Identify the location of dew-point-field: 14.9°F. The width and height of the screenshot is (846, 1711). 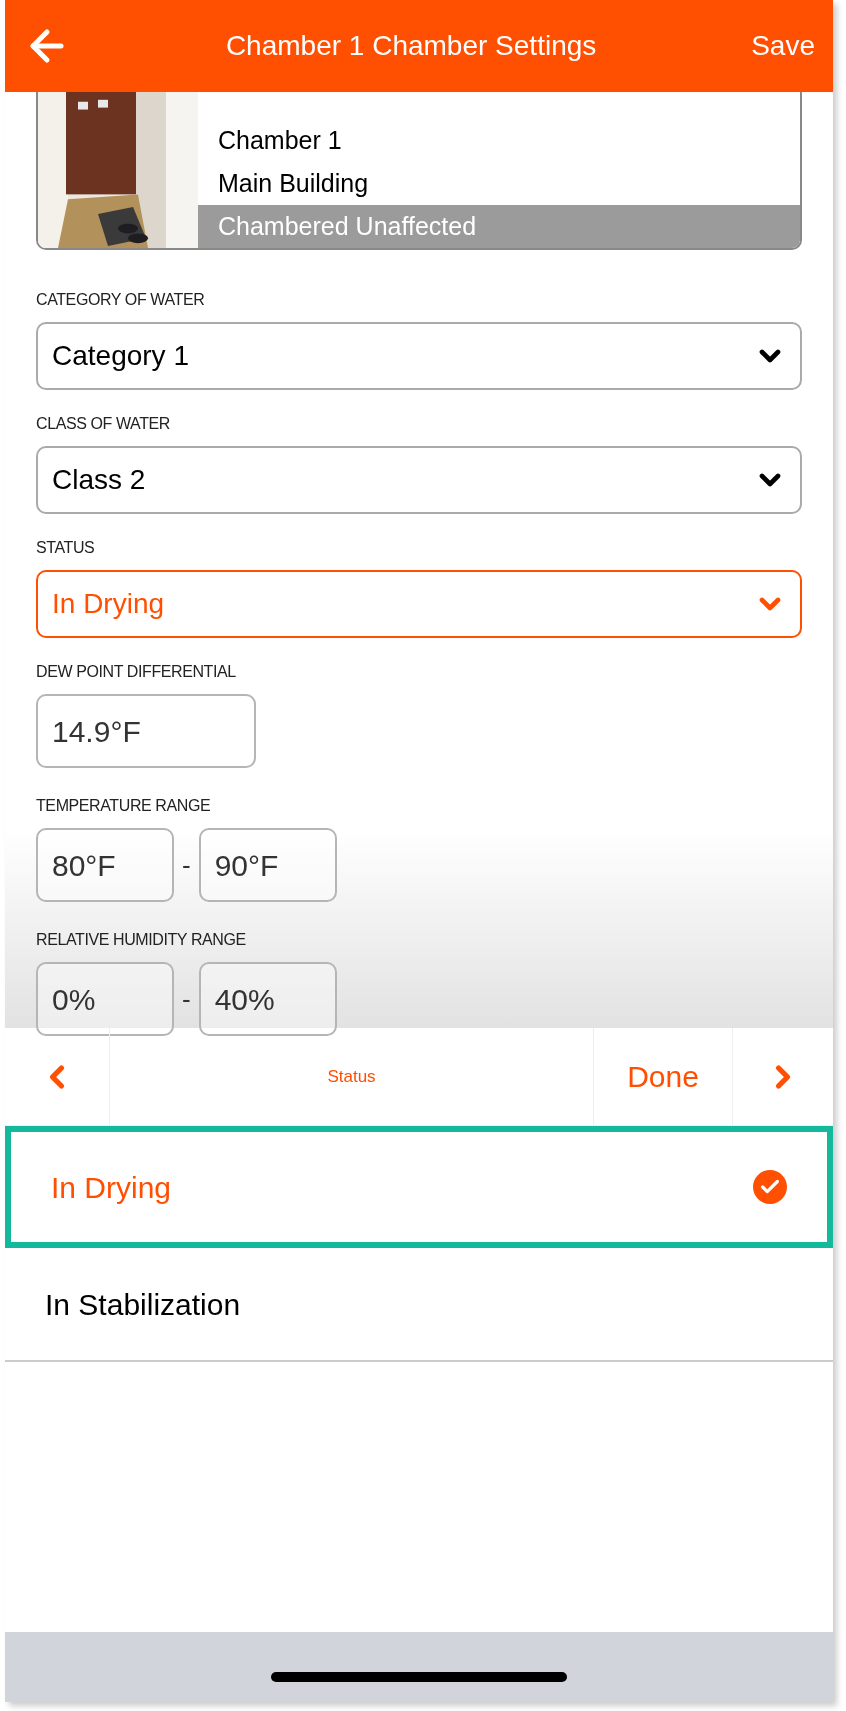
(146, 731).